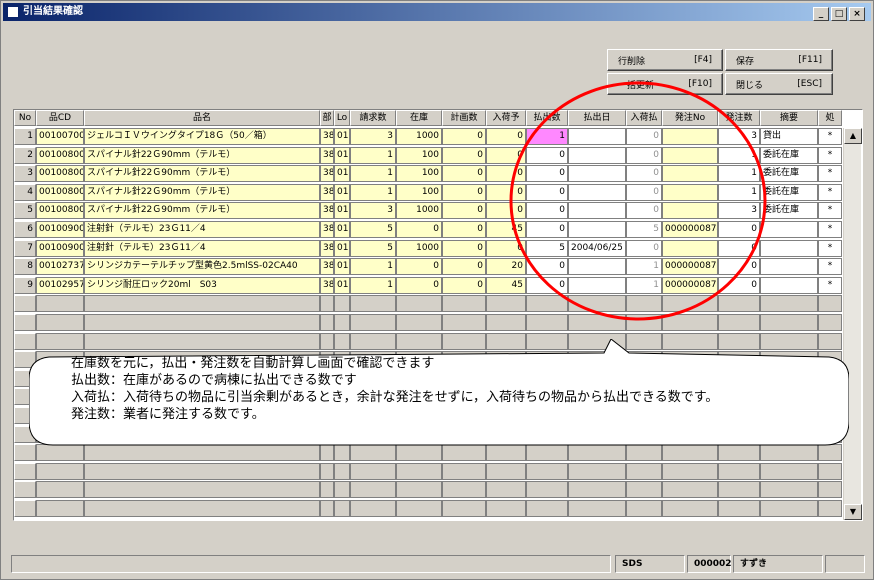  Describe the element at coordinates (60, 136) in the screenshot. I see `table-cell-cd: 00100700` at that location.